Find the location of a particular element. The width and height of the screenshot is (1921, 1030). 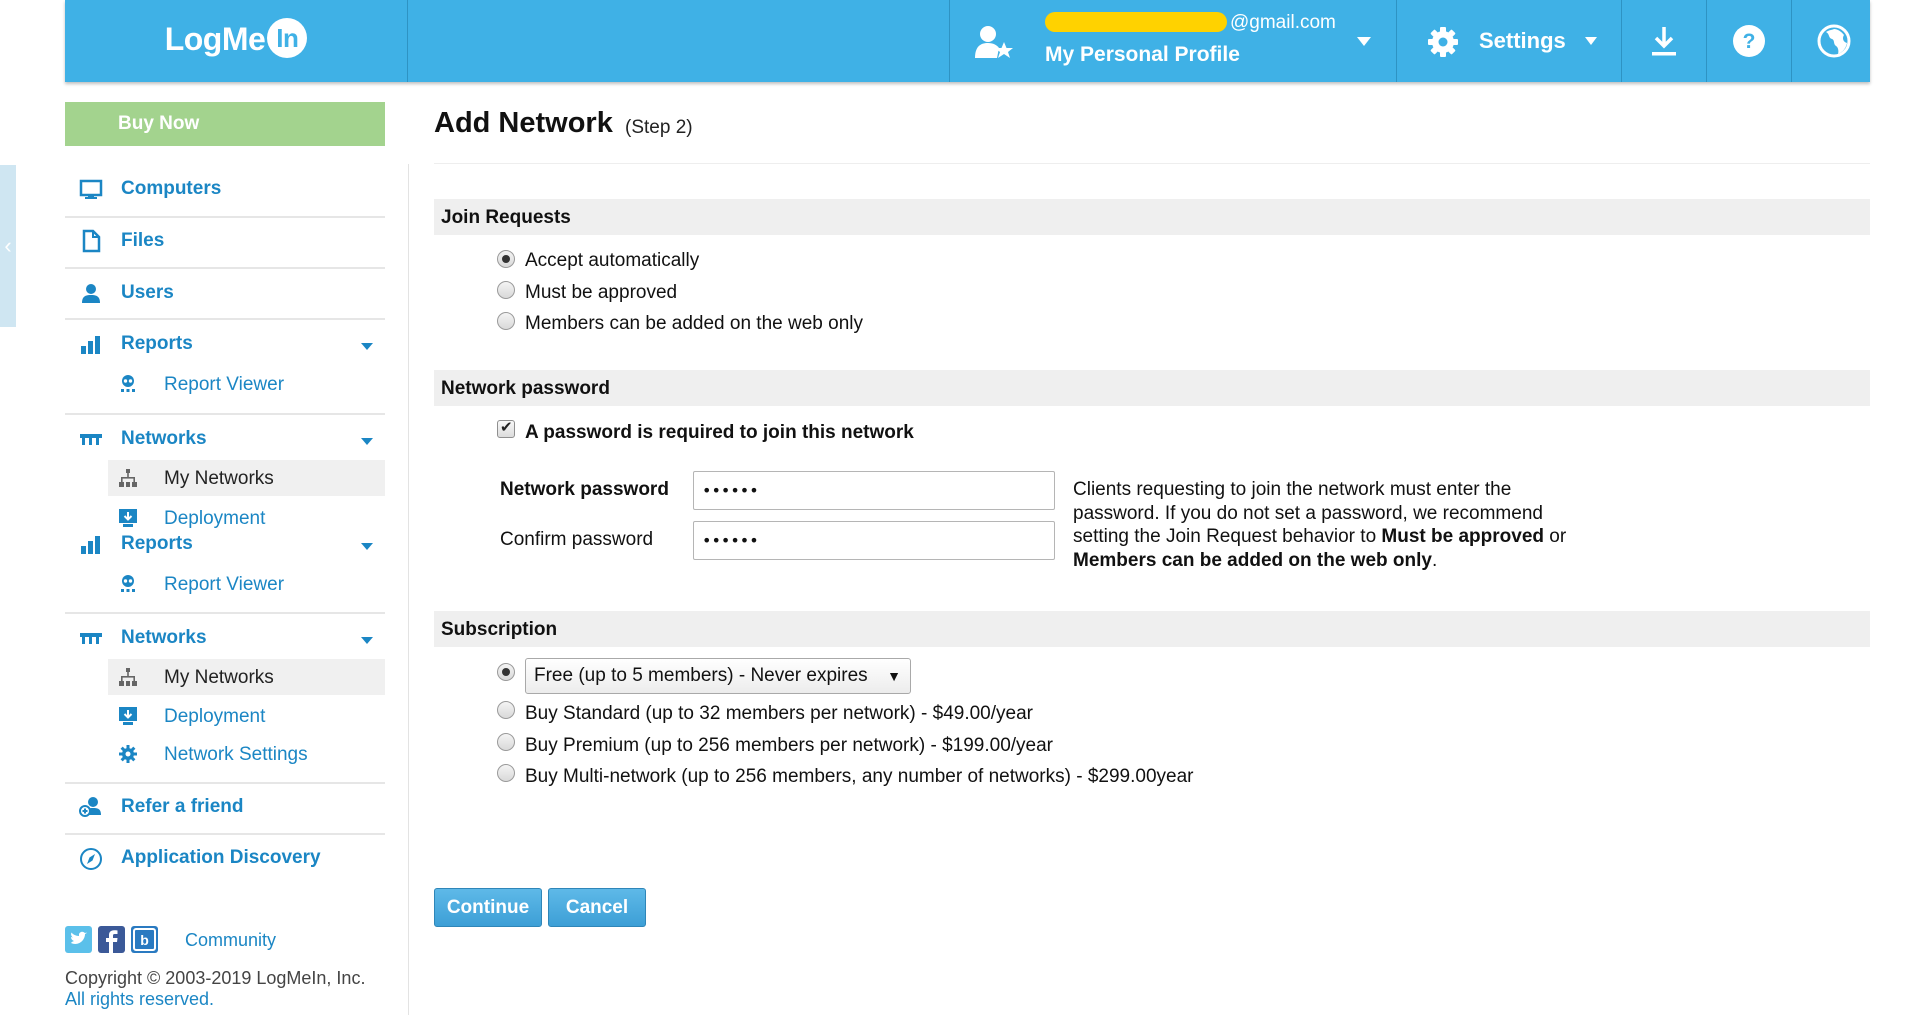

report-viewer-icon is located at coordinates (128, 583).